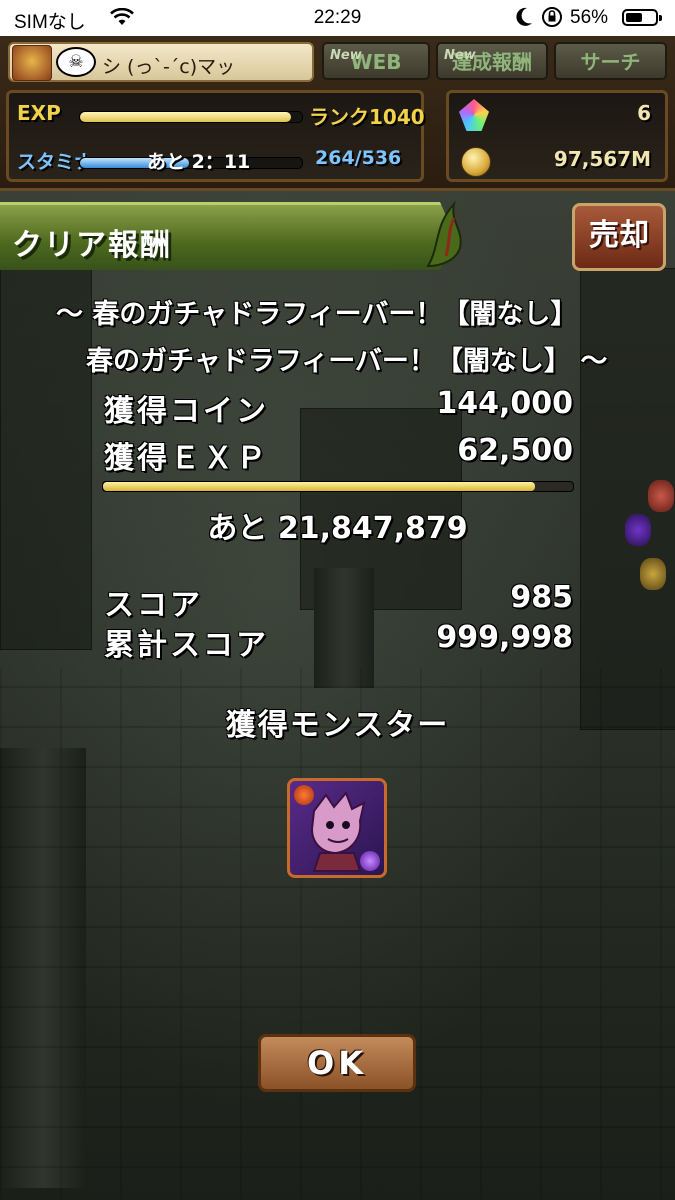 This screenshot has width=675, height=1200. What do you see at coordinates (619, 237) in the screenshot?
I see `sell-button: 売却` at bounding box center [619, 237].